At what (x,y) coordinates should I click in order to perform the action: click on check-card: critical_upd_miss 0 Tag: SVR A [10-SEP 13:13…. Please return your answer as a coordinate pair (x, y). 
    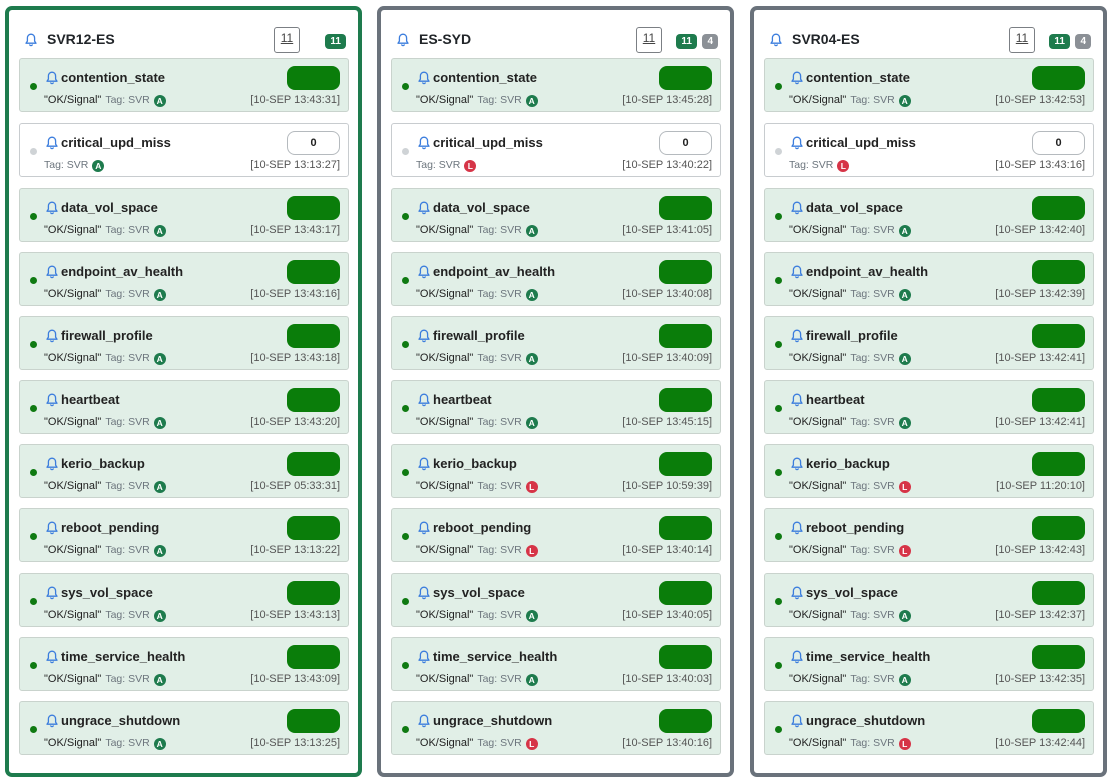
    Looking at the image, I should click on (184, 150).